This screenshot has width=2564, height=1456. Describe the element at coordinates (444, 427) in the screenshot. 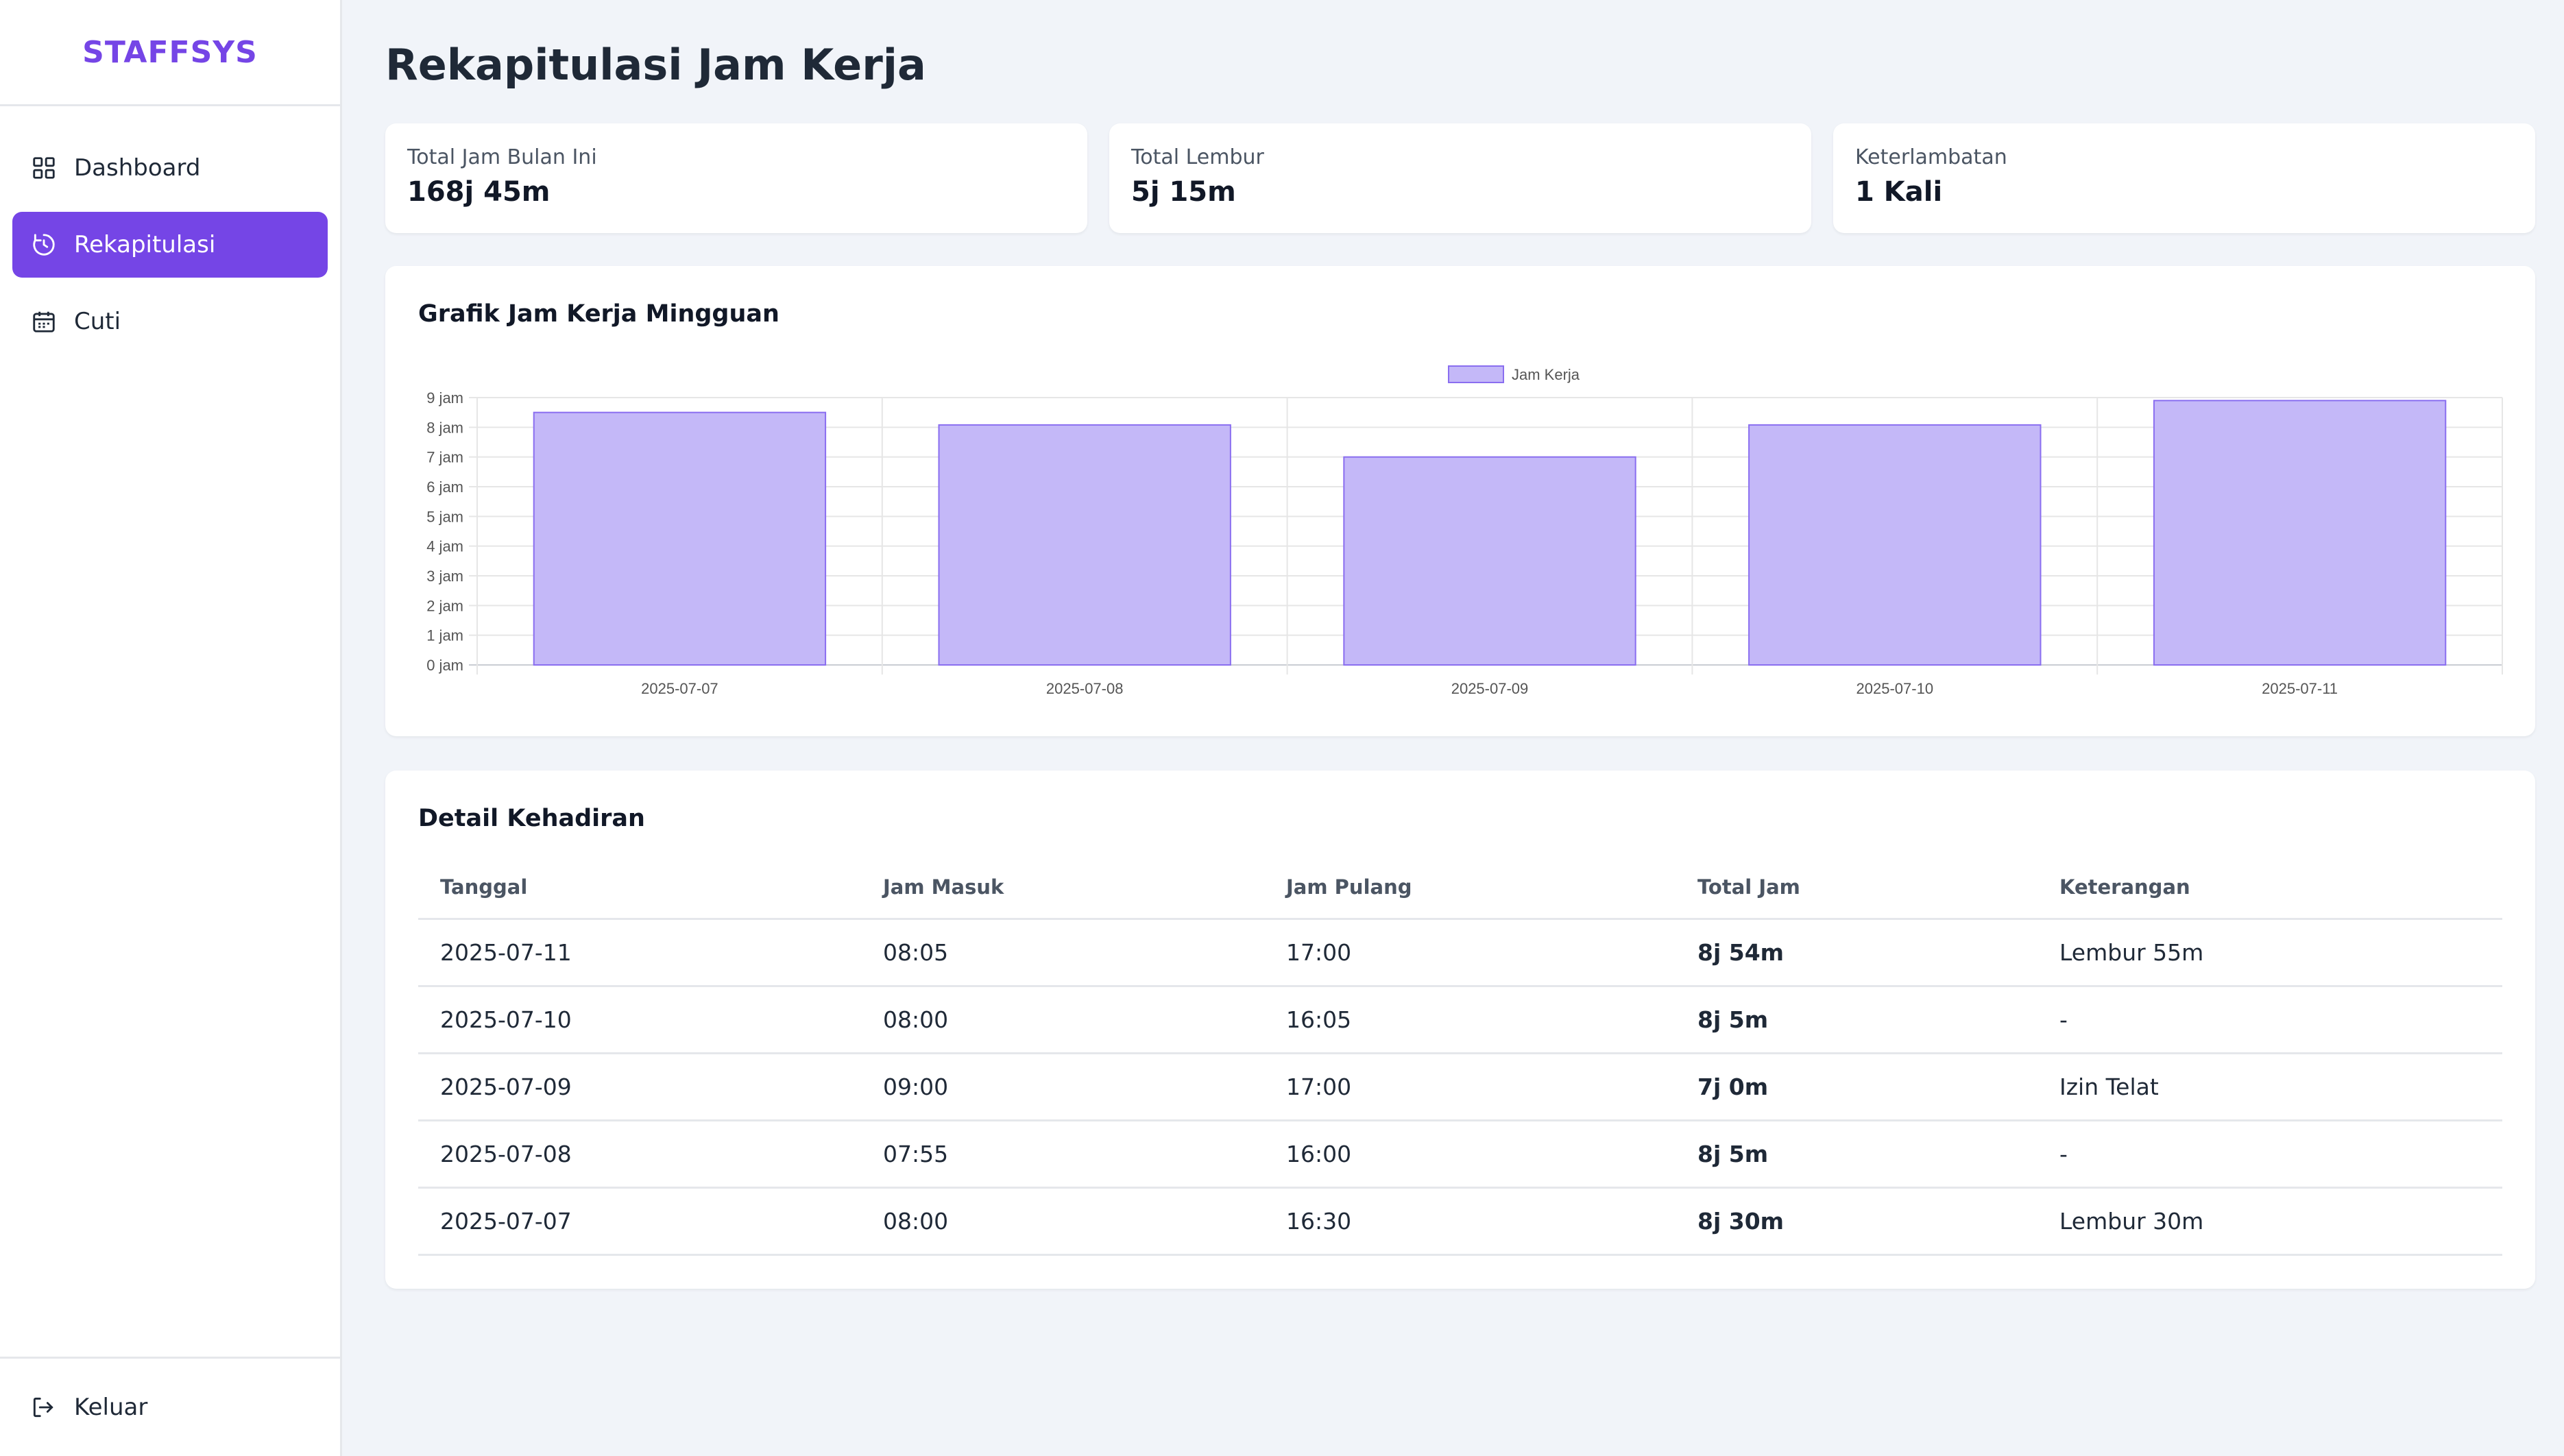

I see `y-tick-label: 8 jam` at that location.